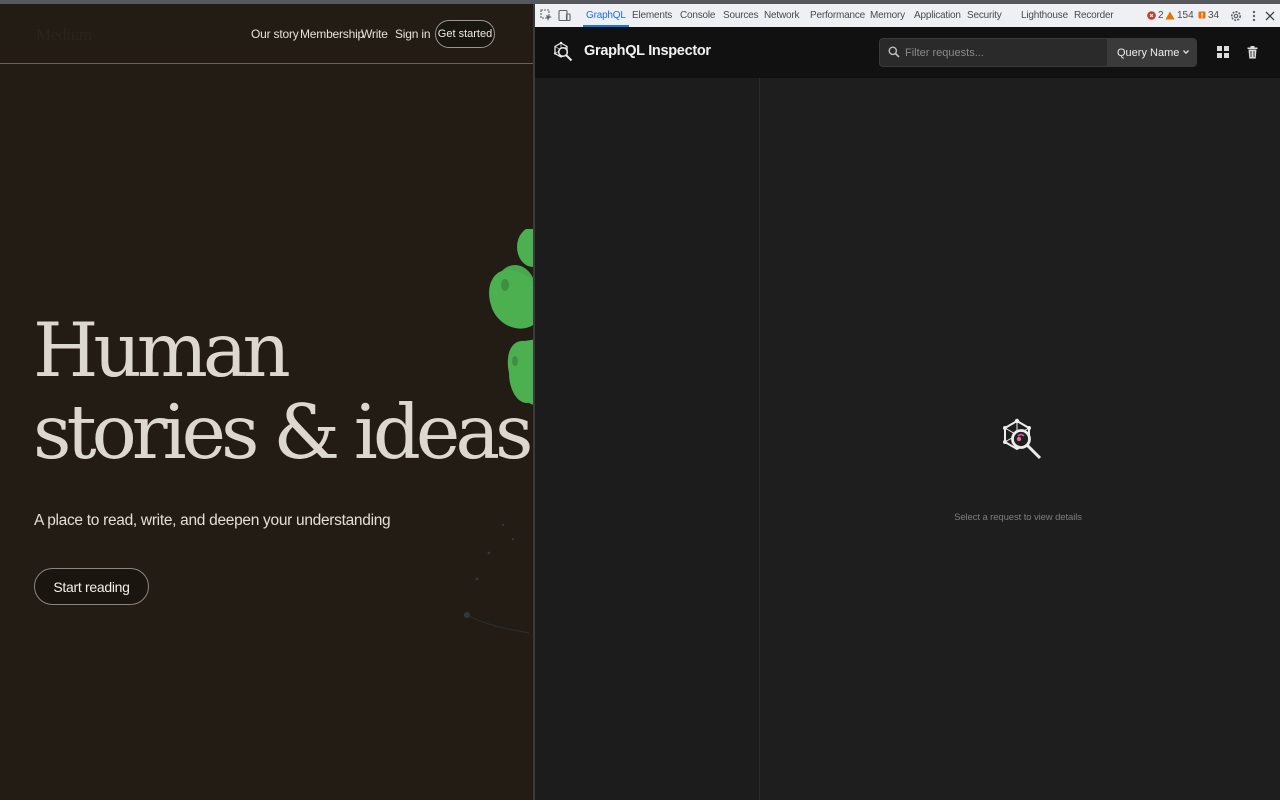  I want to click on tab-application: Application, so click(937, 15).